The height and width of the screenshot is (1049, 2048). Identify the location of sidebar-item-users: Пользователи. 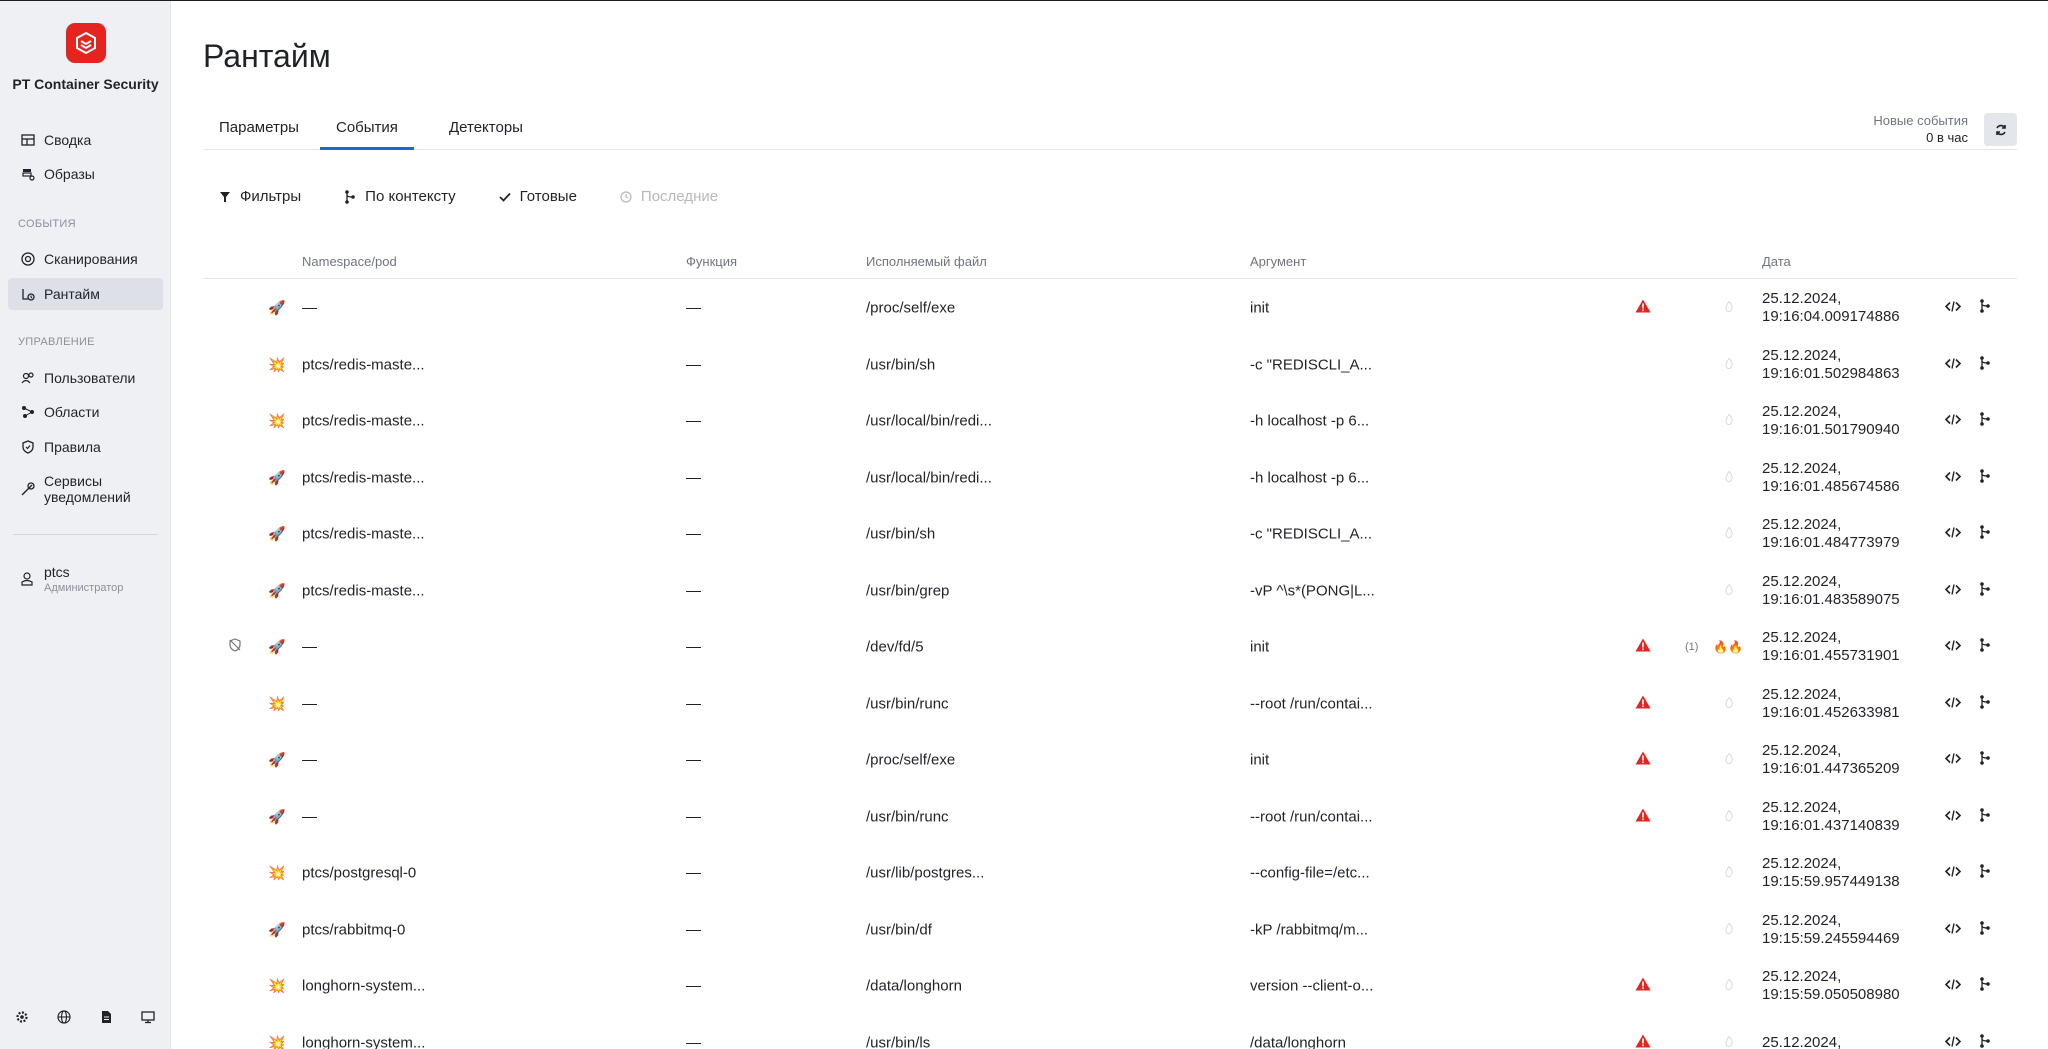
(85, 378).